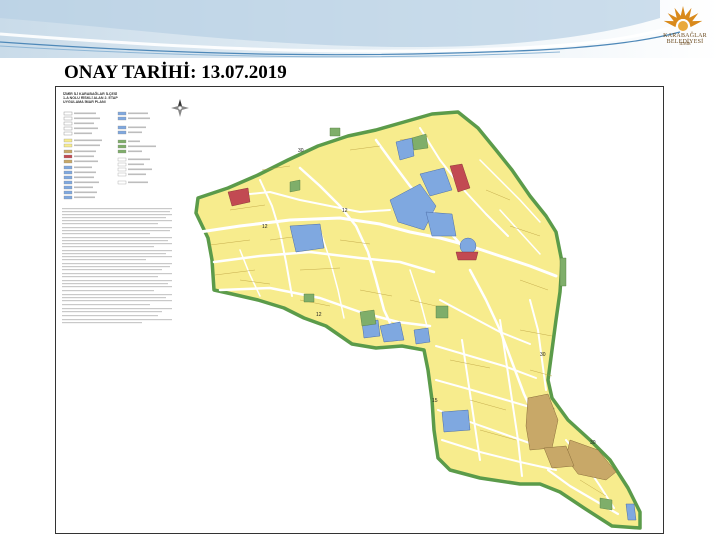  What do you see at coordinates (180, 108) in the screenshot?
I see `north-arrow-icon` at bounding box center [180, 108].